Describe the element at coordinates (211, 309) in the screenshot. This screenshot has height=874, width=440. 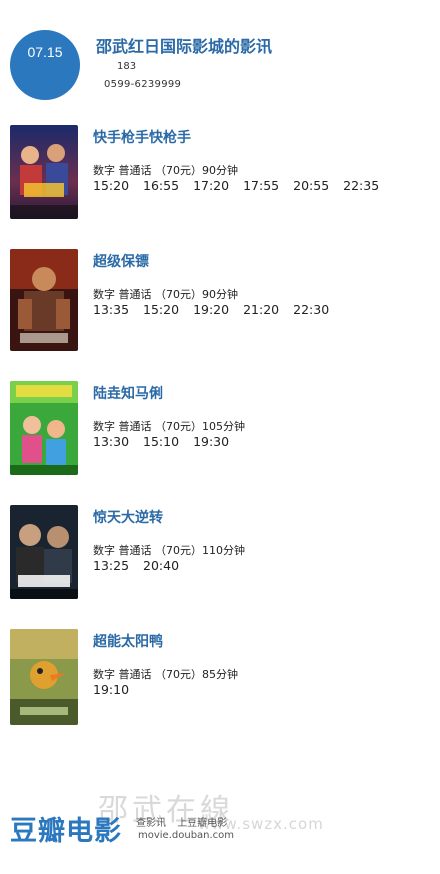
I see `showtime: 19:20` at that location.